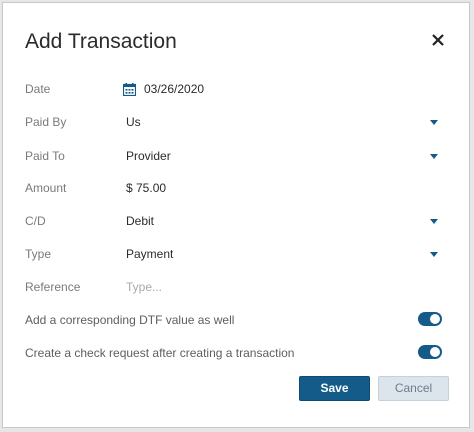 This screenshot has width=474, height=432. I want to click on date-value: 03/26/2020, so click(174, 89).